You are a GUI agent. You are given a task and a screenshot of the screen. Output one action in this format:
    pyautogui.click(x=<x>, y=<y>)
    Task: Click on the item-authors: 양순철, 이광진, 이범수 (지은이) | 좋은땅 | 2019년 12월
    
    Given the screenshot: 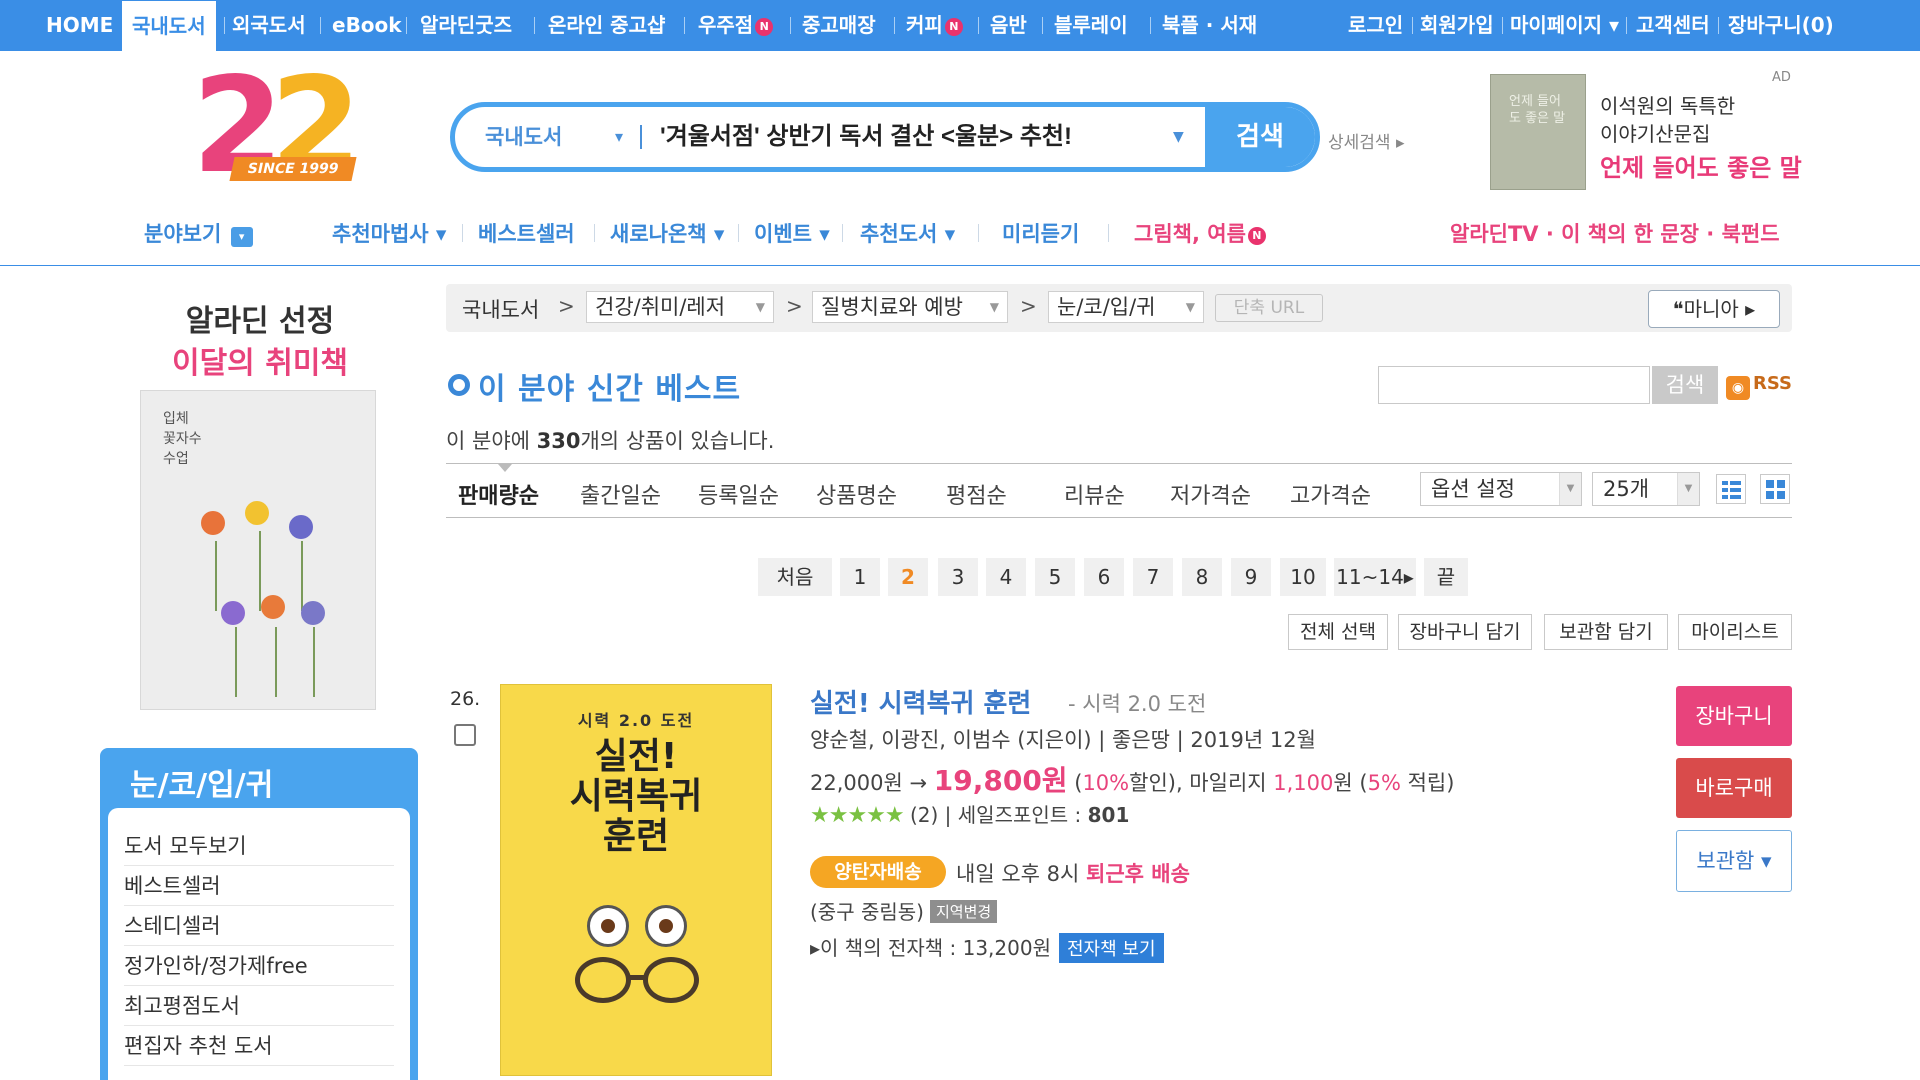 What is the action you would take?
    pyautogui.click(x=1063, y=739)
    